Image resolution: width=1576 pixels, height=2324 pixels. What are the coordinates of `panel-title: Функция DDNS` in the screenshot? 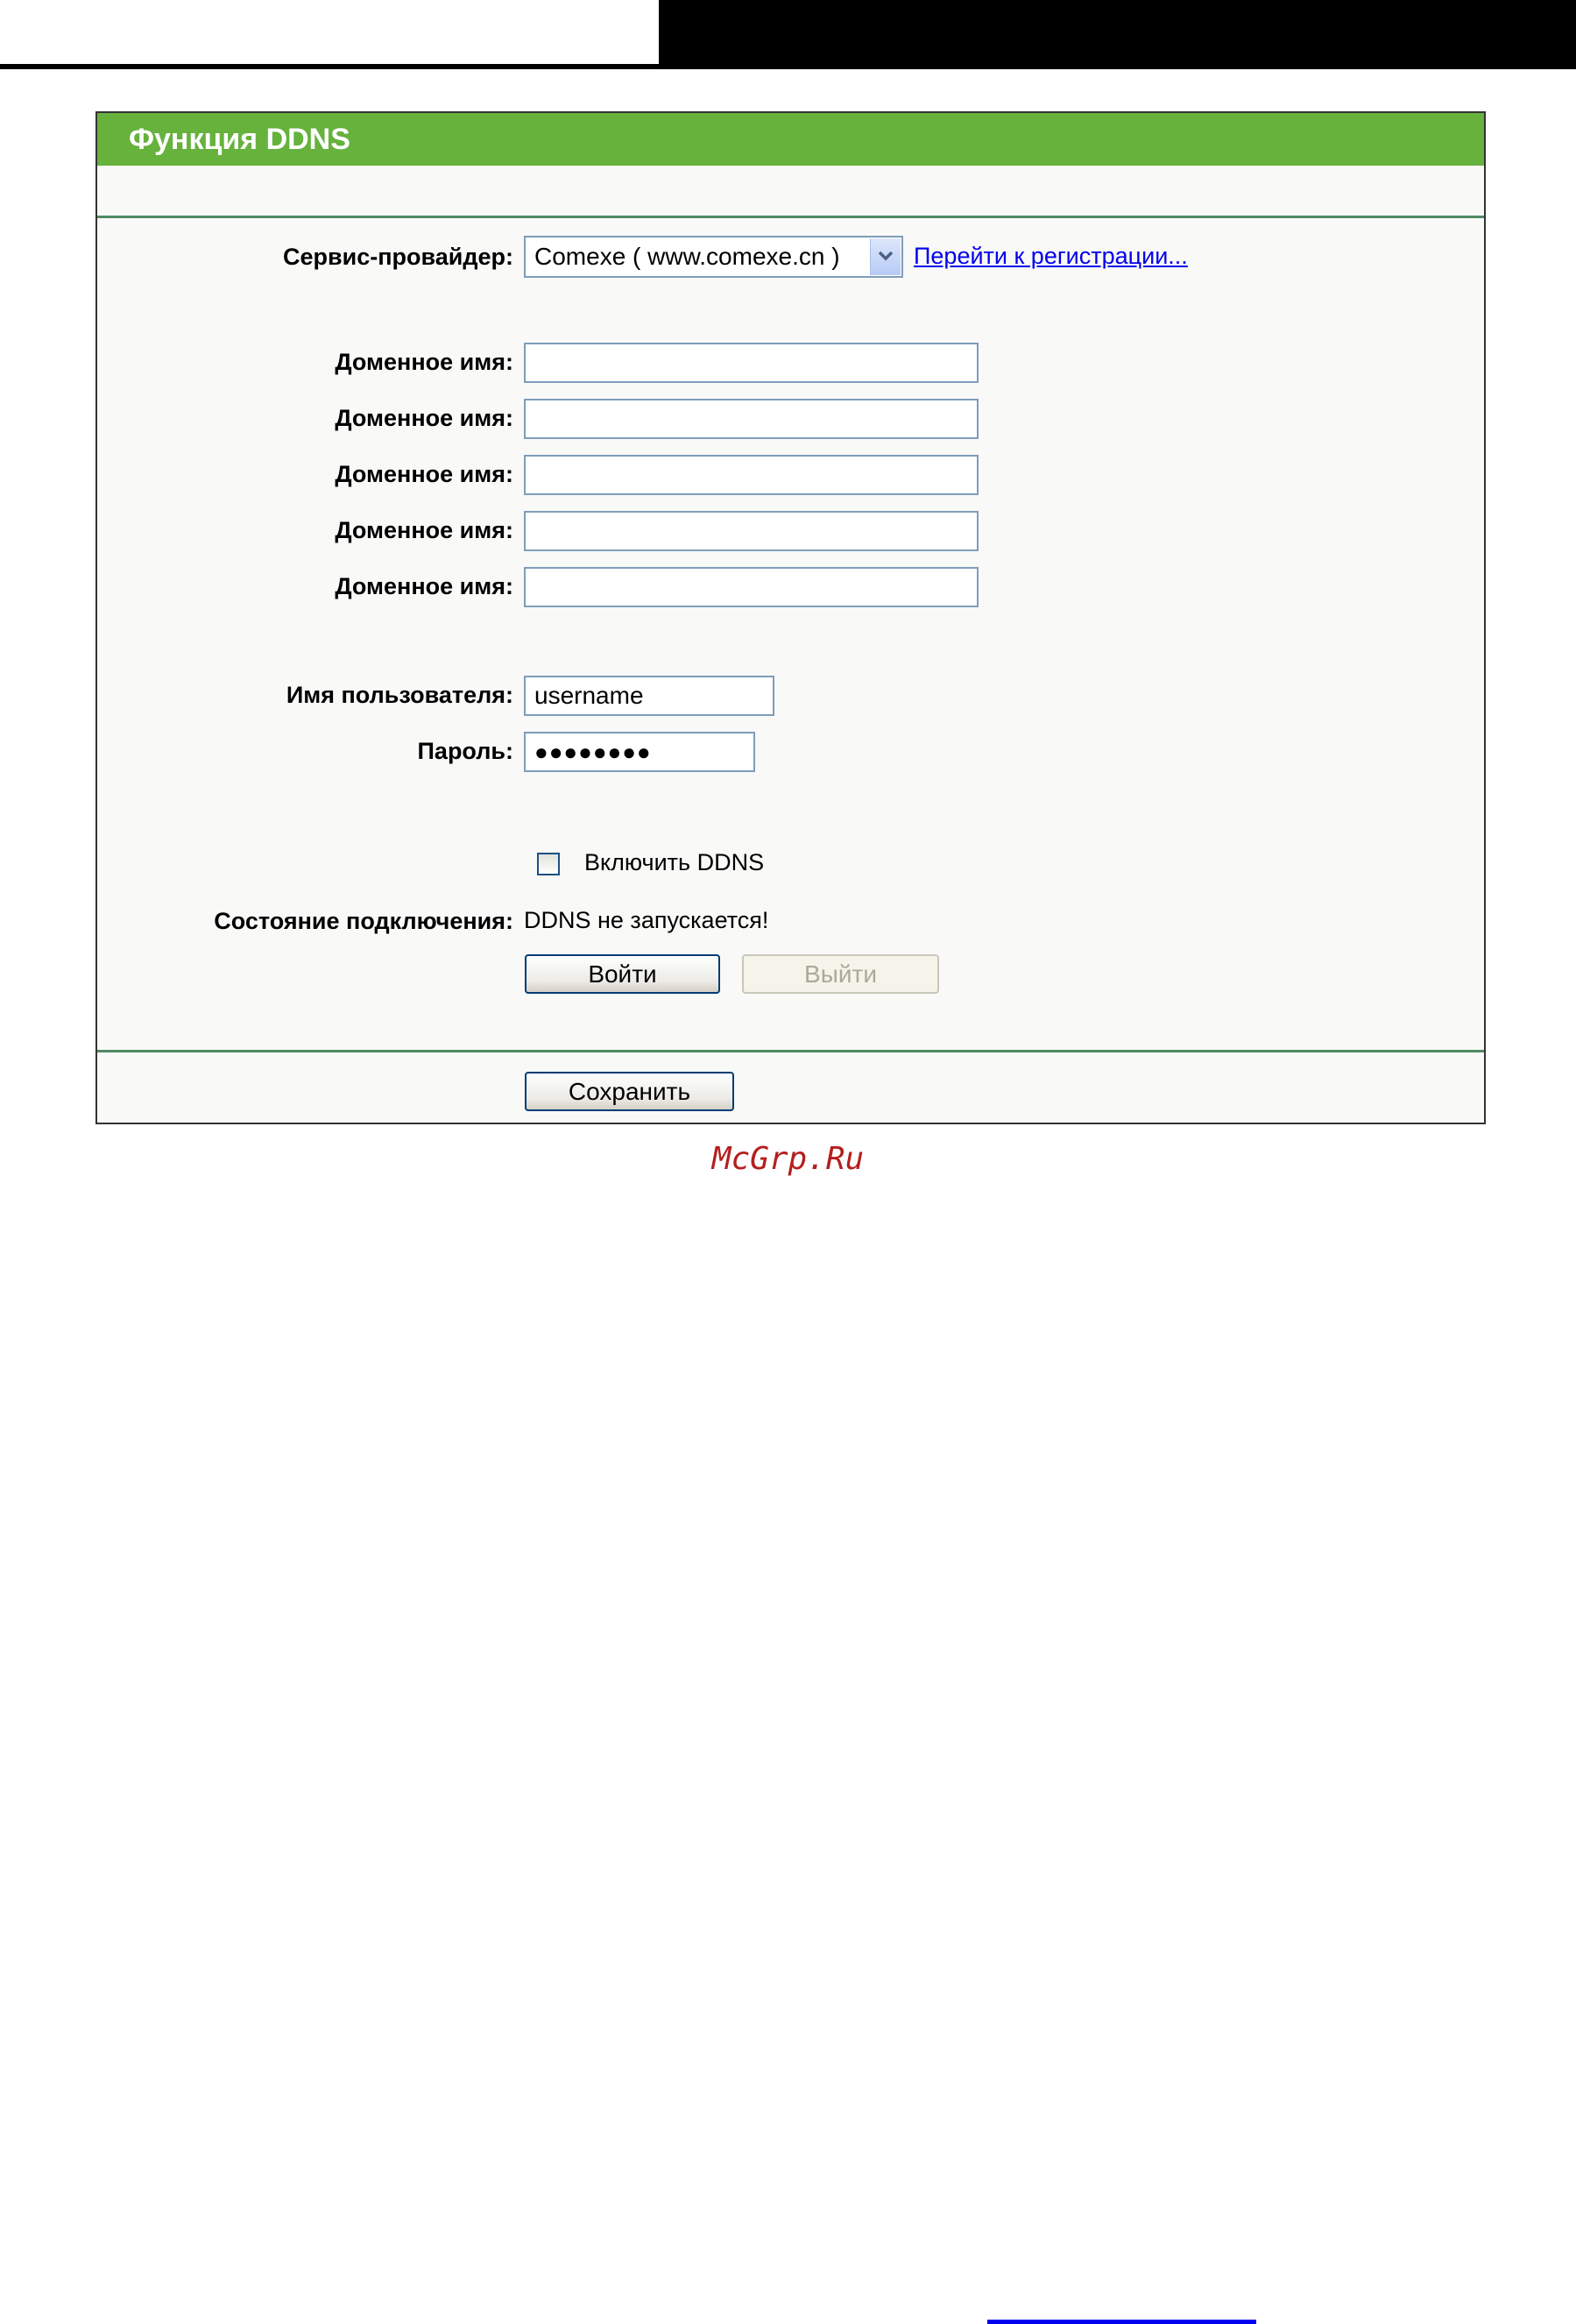 It's located at (790, 139).